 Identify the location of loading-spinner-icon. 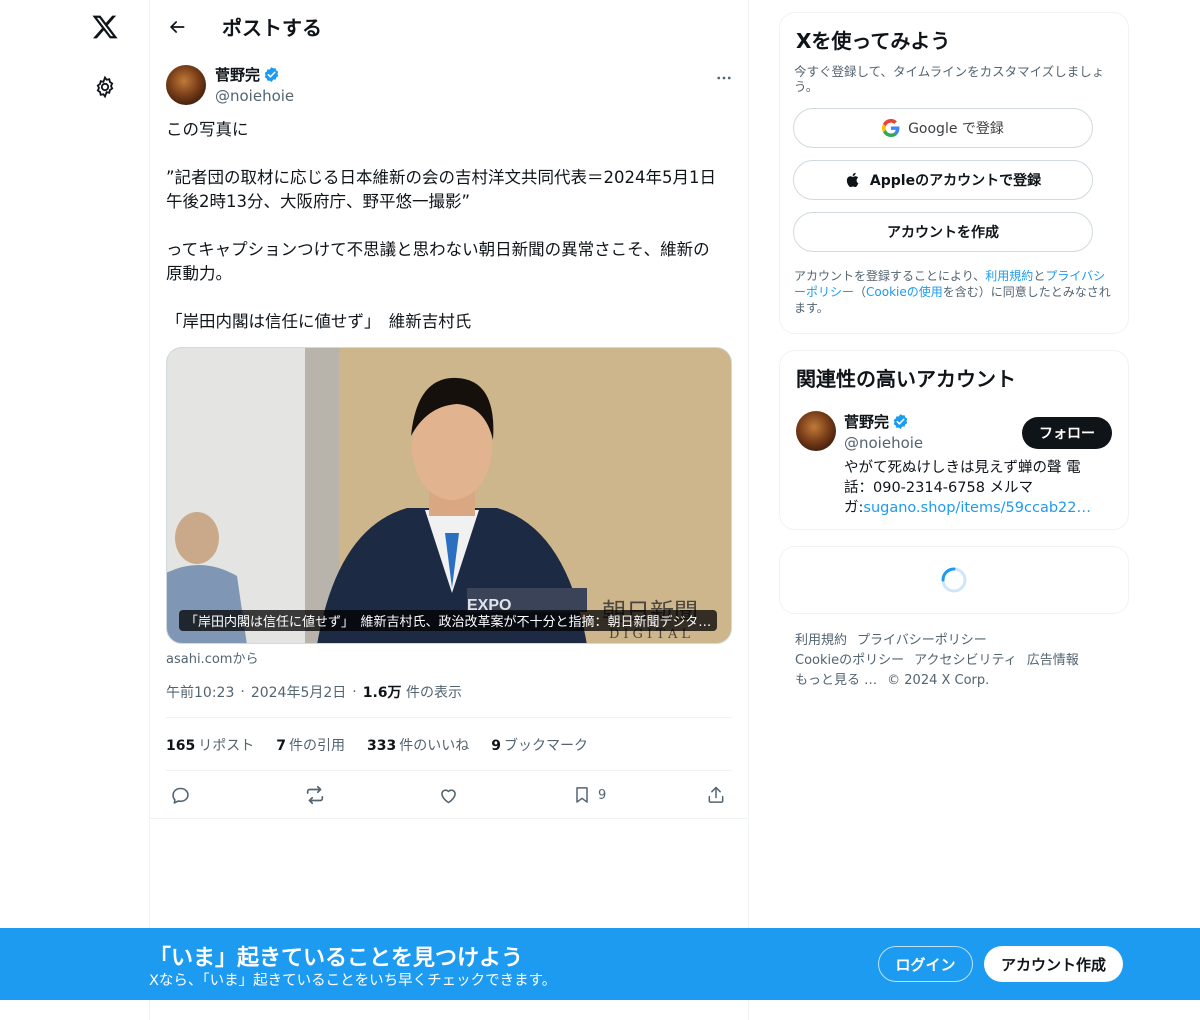
(954, 580).